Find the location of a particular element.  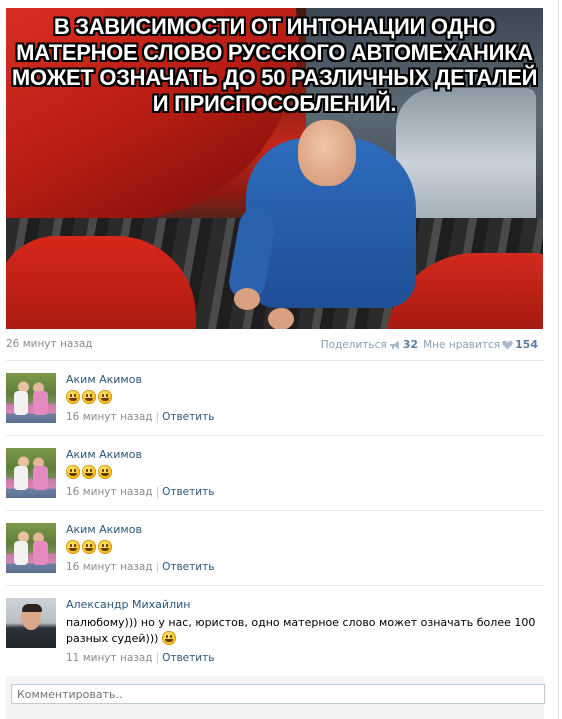

comment-author: Александр Михайлин is located at coordinates (305, 605).